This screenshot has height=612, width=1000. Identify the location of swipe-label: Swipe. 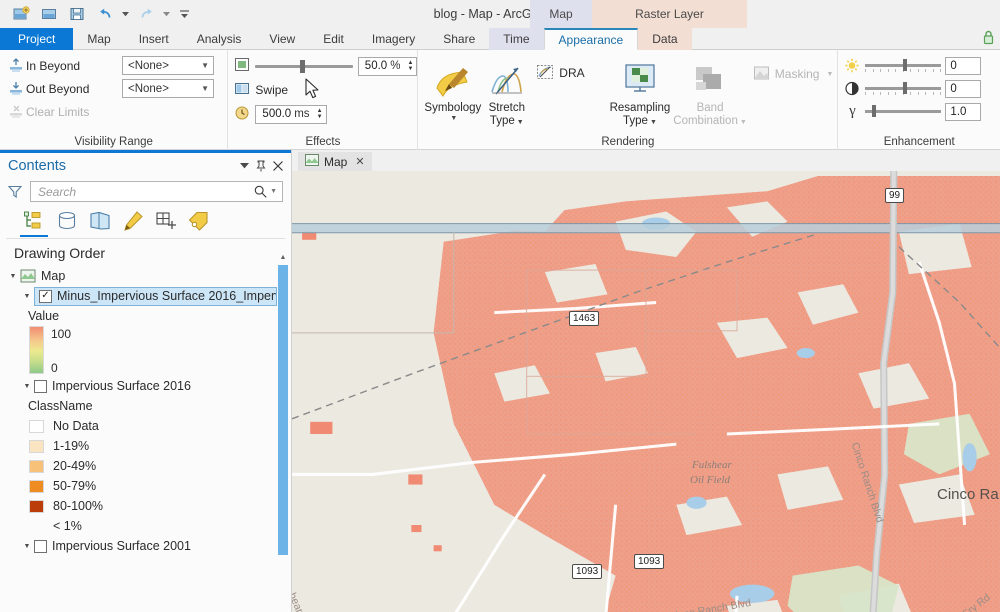
(272, 90).